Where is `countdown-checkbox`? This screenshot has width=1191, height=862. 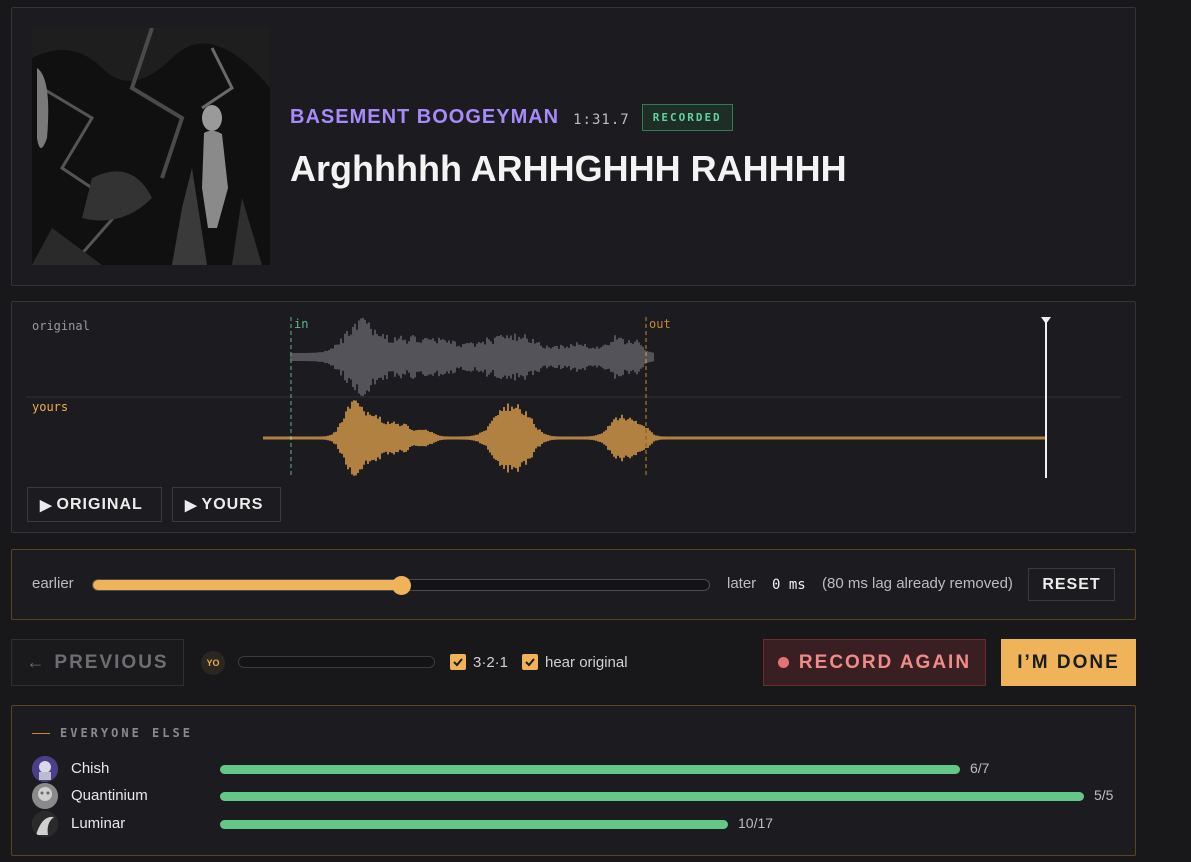 countdown-checkbox is located at coordinates (458, 662).